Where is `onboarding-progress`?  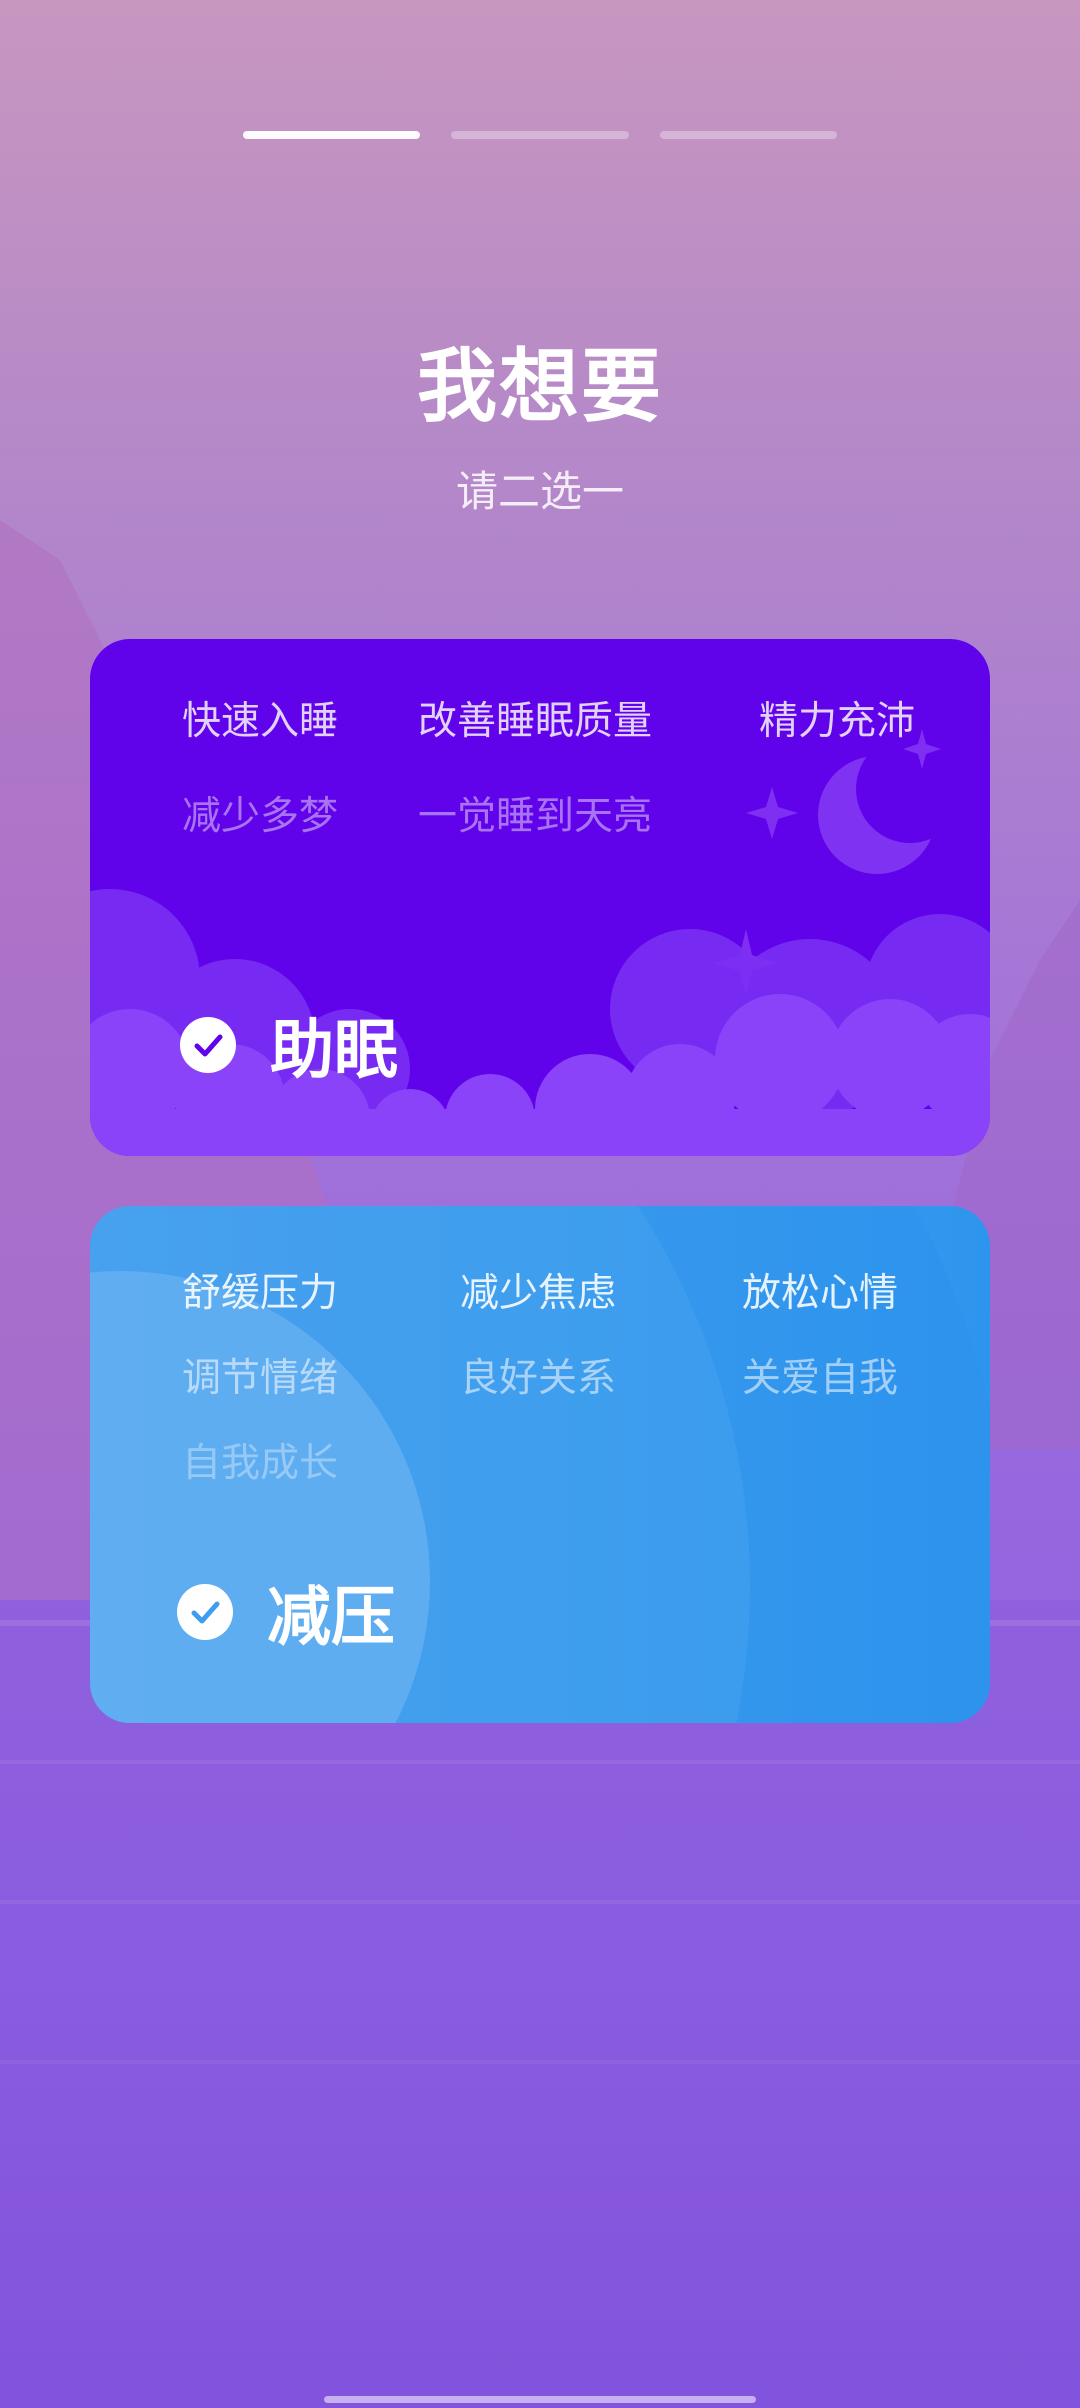 onboarding-progress is located at coordinates (540, 135).